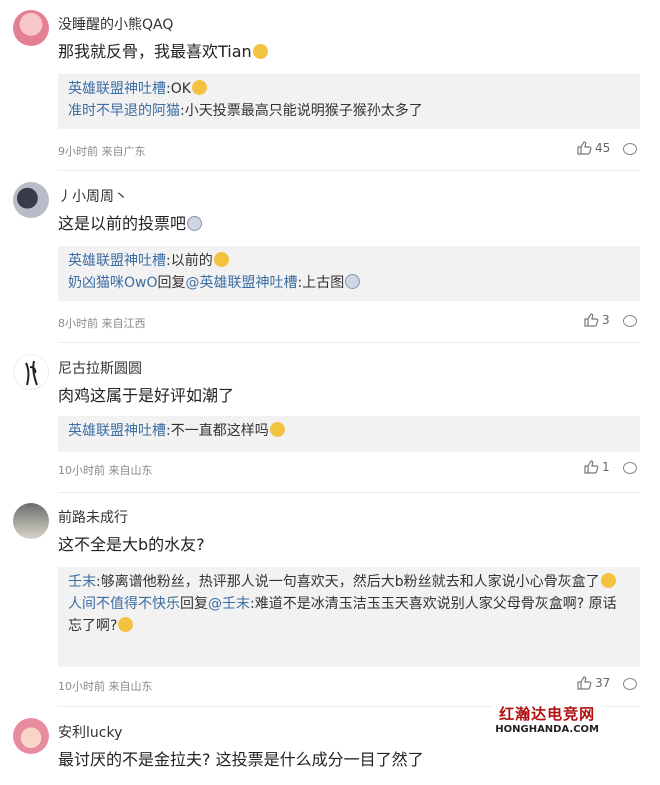  Describe the element at coordinates (349, 582) in the screenshot. I see `reply-line: 壬末:够离谱他粉丝，热评那人说一句喜欢天，然后大b粉丝就去和人家说小心骨灰盒了` at that location.